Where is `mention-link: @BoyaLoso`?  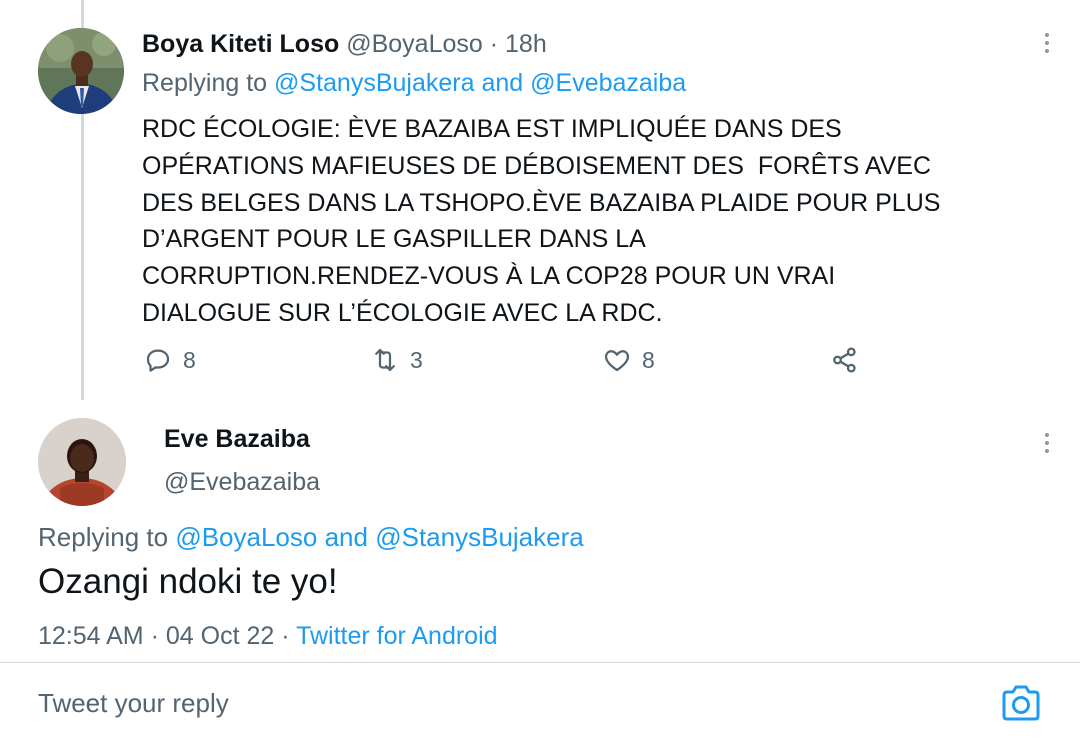 mention-link: @BoyaLoso is located at coordinates (246, 537).